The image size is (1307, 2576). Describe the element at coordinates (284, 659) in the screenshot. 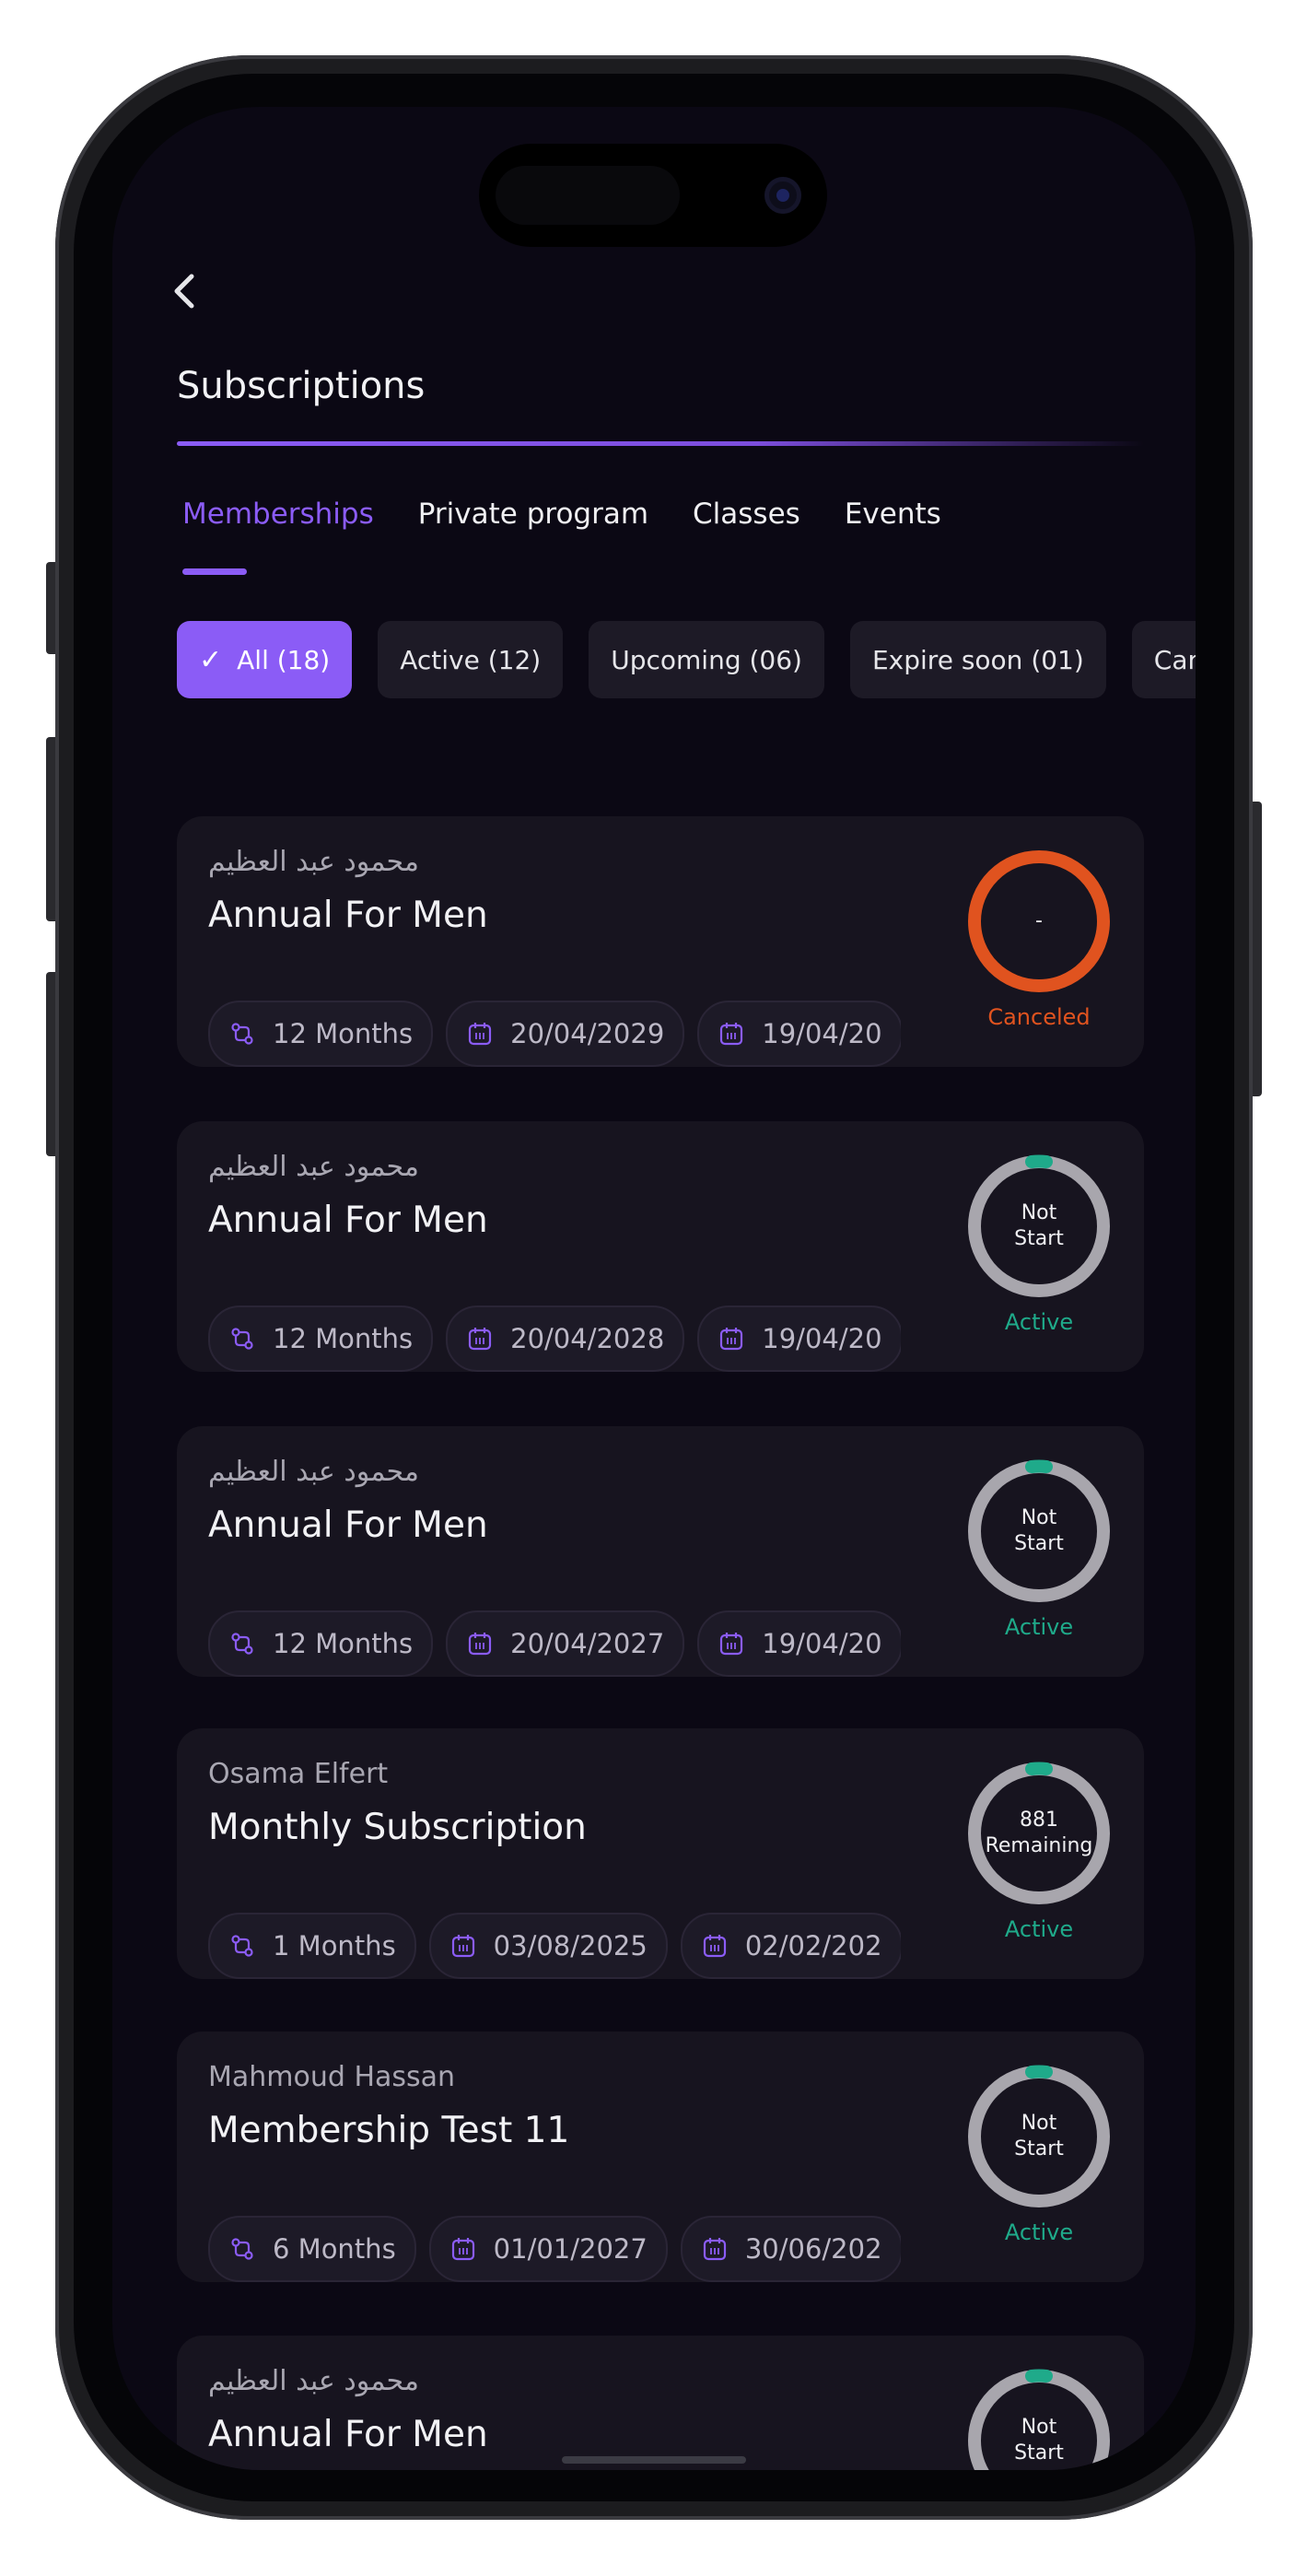

I see `filter-chip-label: All (18)` at that location.